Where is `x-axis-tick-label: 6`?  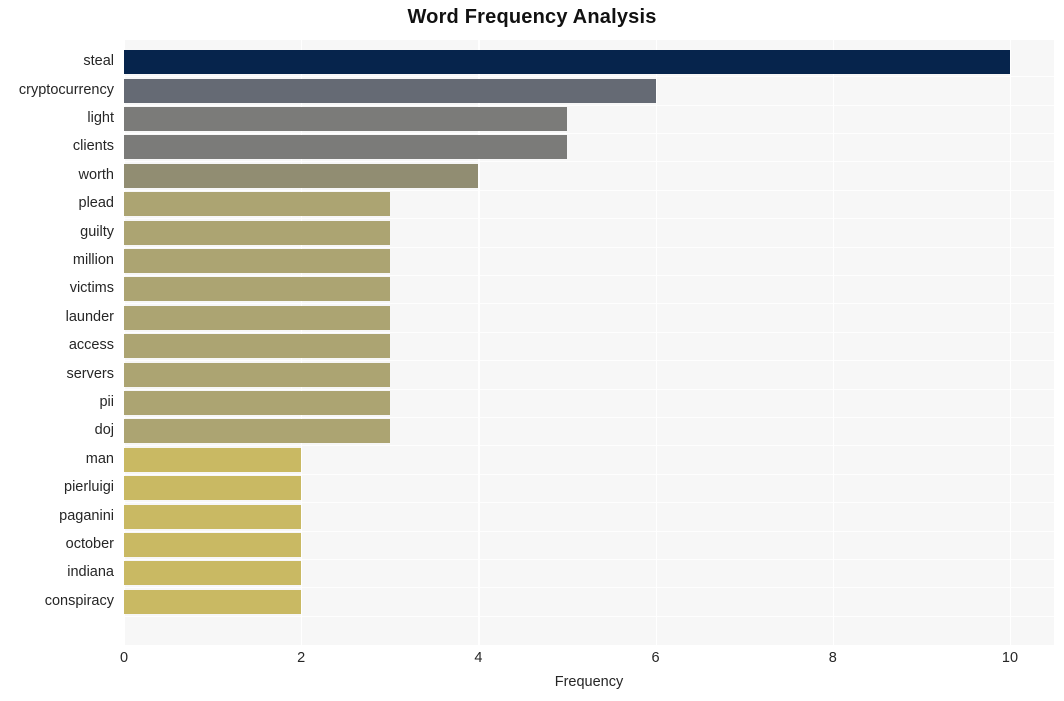 x-axis-tick-label: 6 is located at coordinates (655, 658).